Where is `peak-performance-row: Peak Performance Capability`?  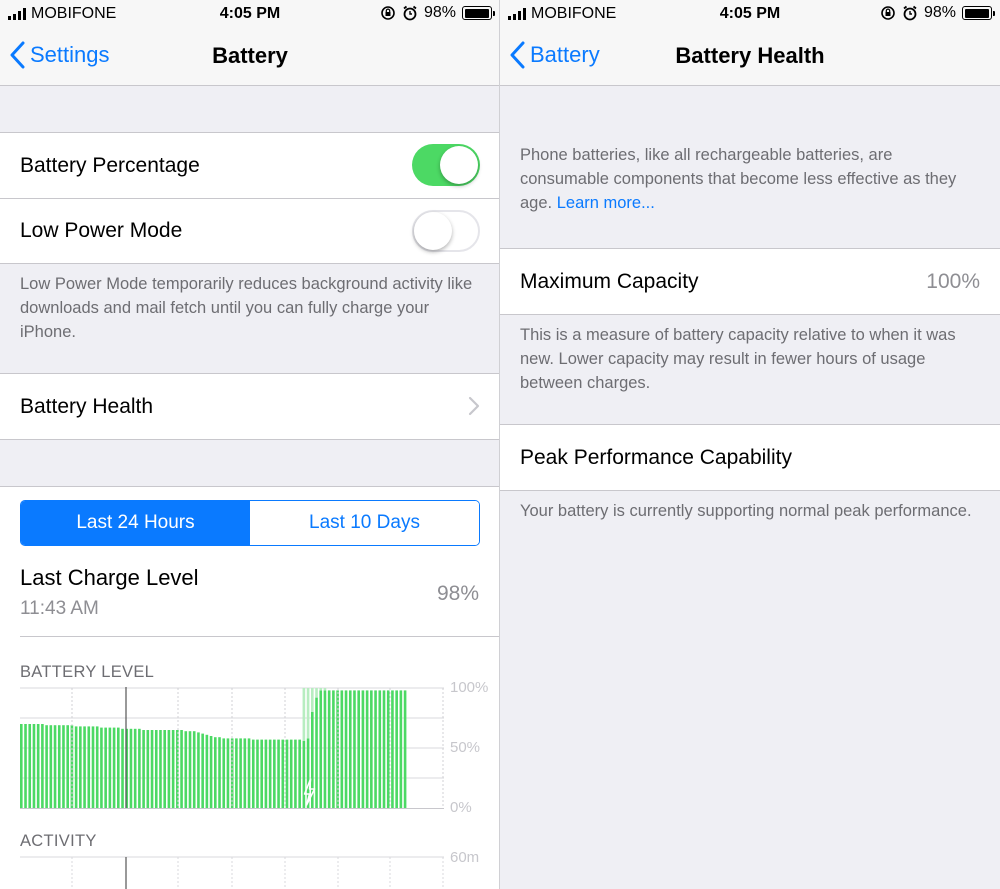 peak-performance-row: Peak Performance Capability is located at coordinates (750, 457).